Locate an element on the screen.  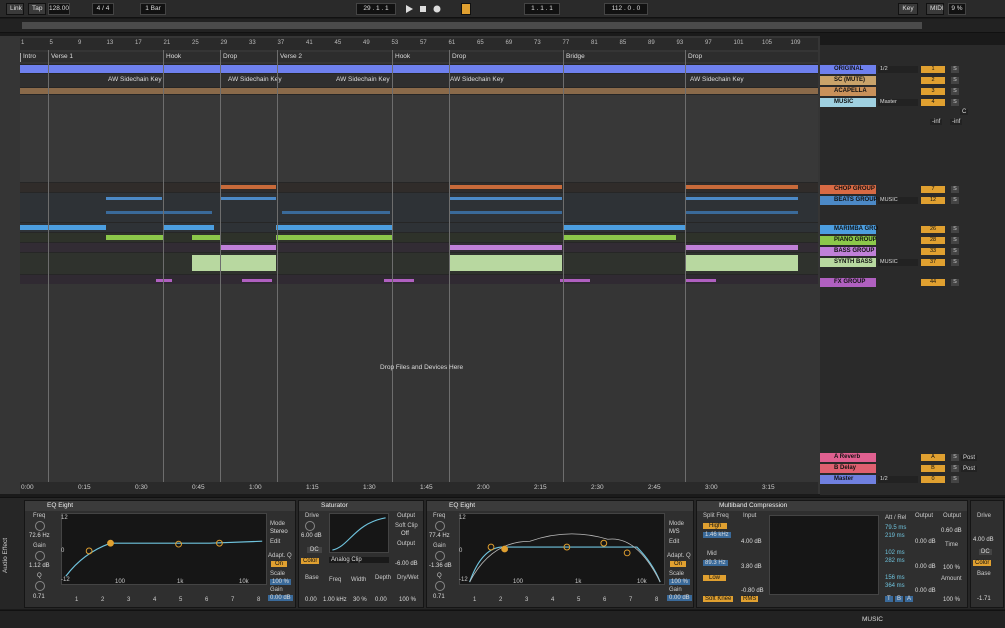
locator-hook: Hook is located at coordinates (172, 57).